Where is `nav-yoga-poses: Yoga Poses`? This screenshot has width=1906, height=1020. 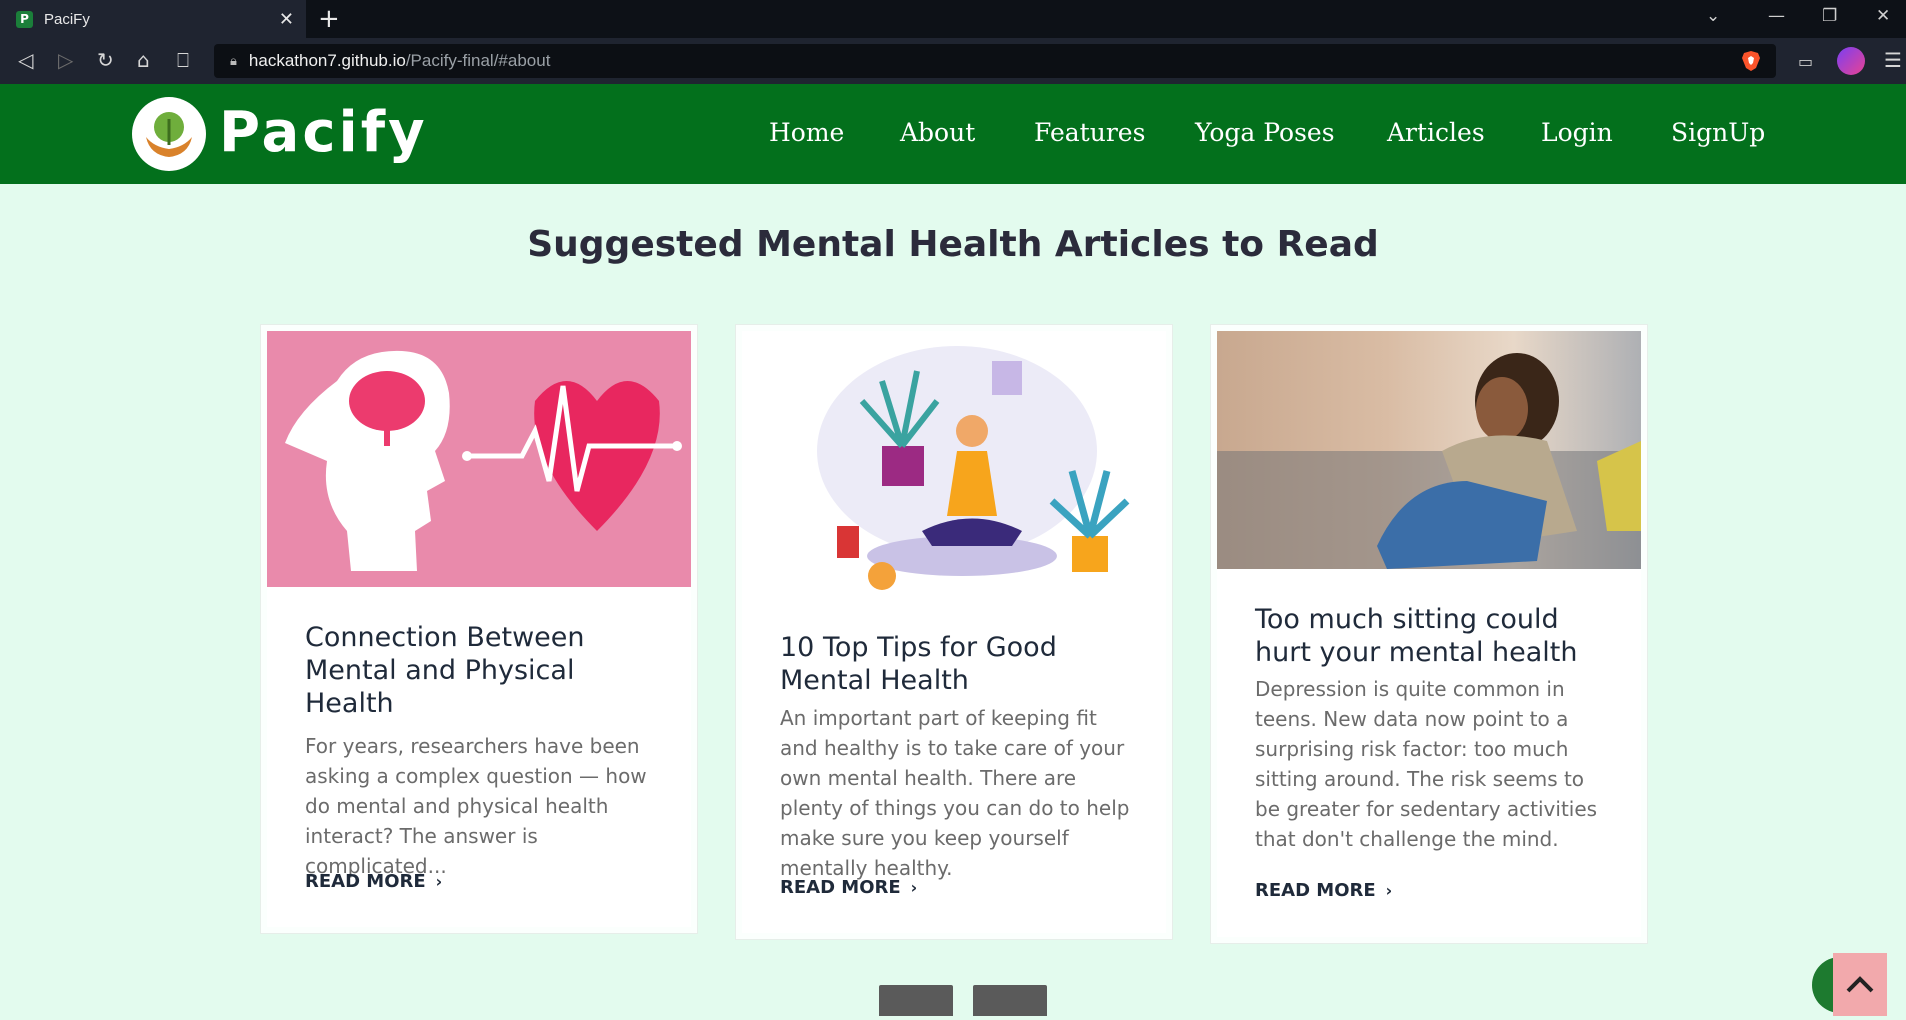
nav-yoga-poses: Yoga Poses is located at coordinates (1265, 132).